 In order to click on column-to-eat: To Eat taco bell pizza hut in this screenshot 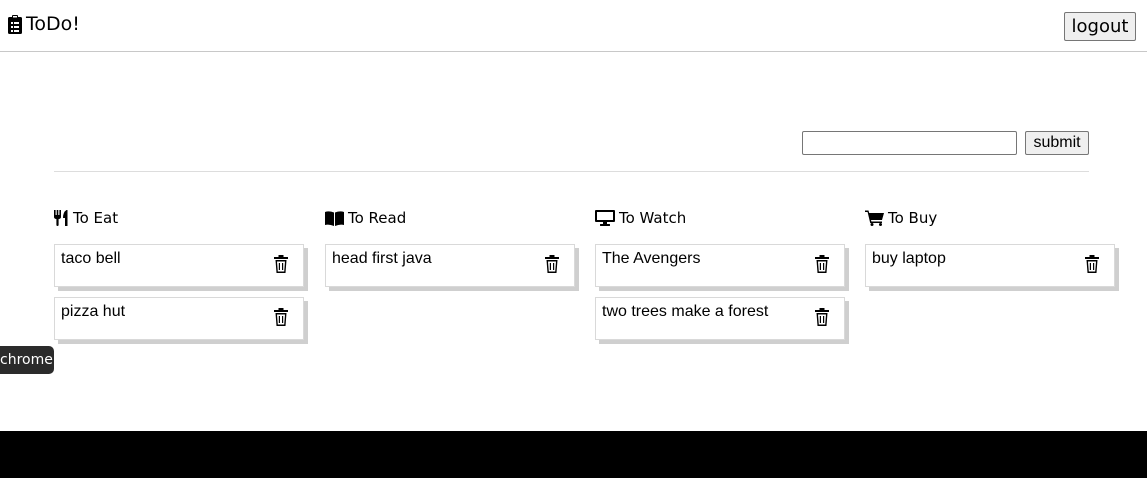, I will do `click(179, 279)`.